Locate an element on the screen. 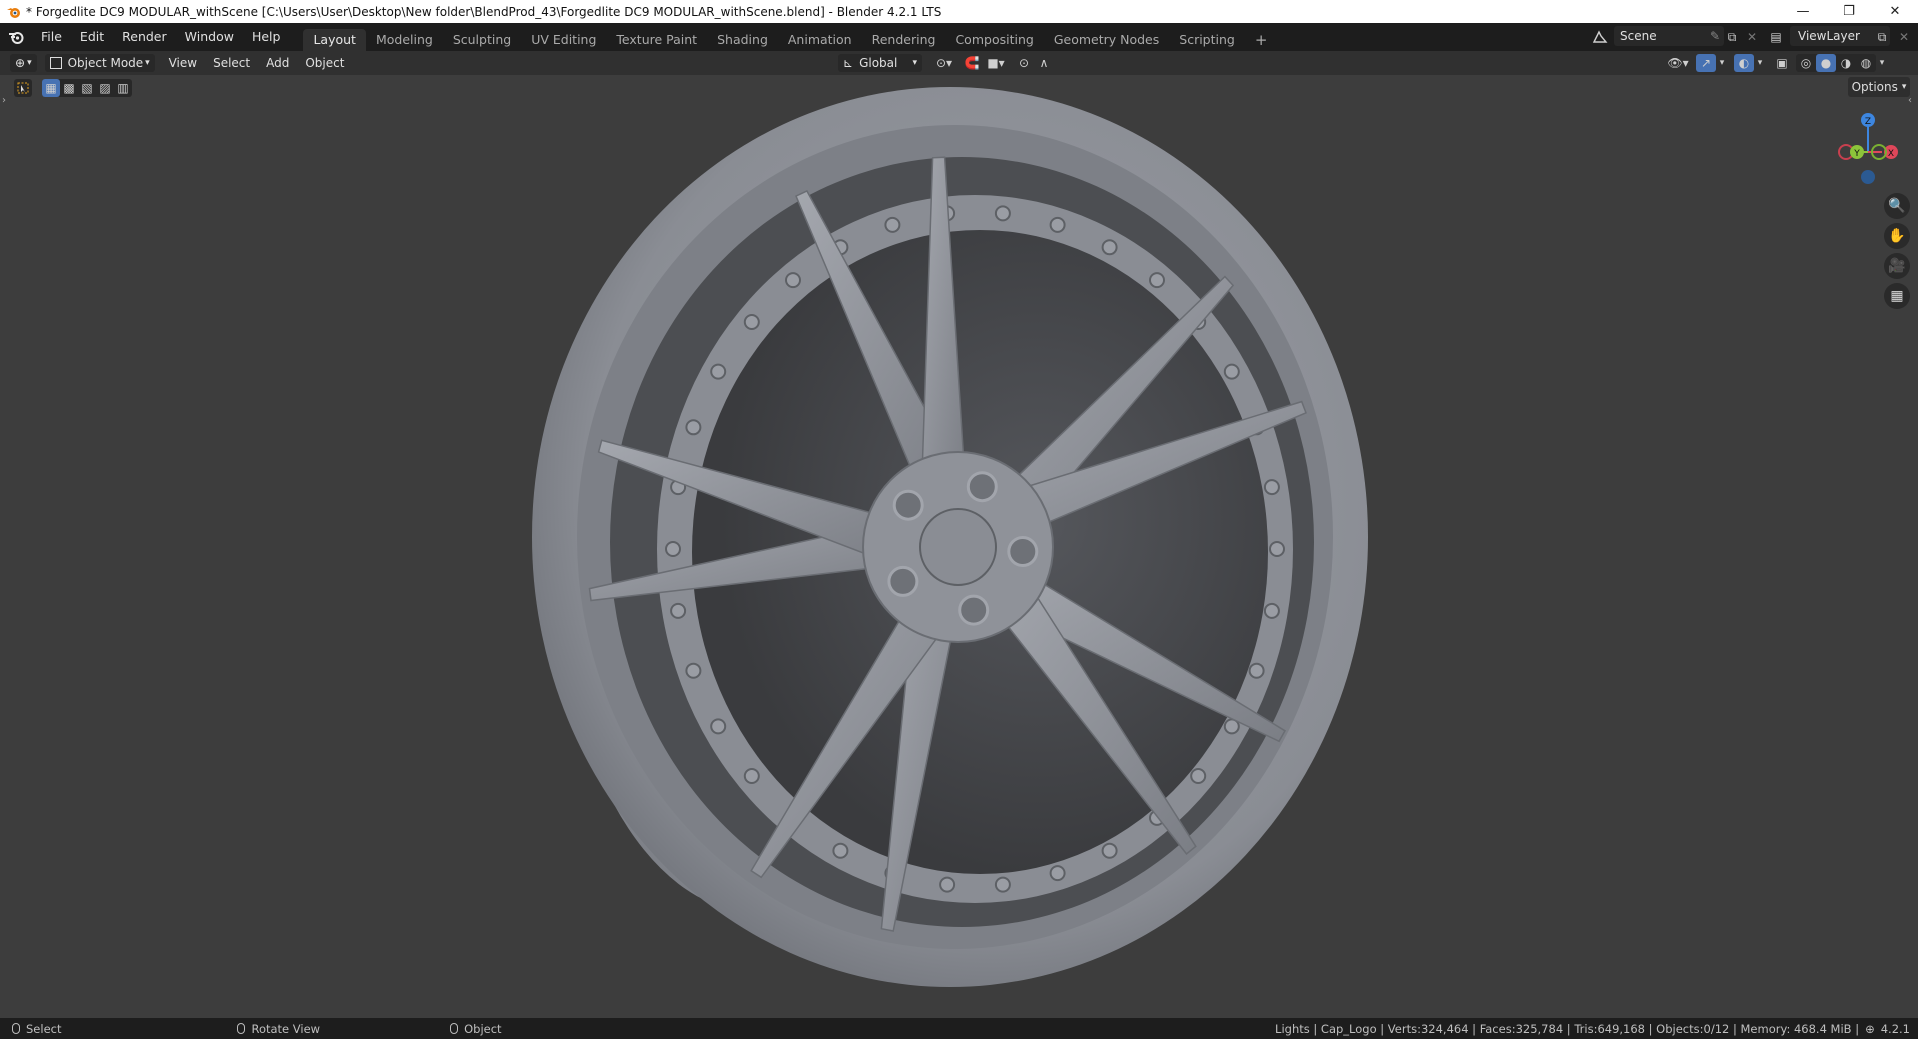 Image resolution: width=1918 pixels, height=1039 pixels. snap-target-icon: ■▾ is located at coordinates (996, 63).